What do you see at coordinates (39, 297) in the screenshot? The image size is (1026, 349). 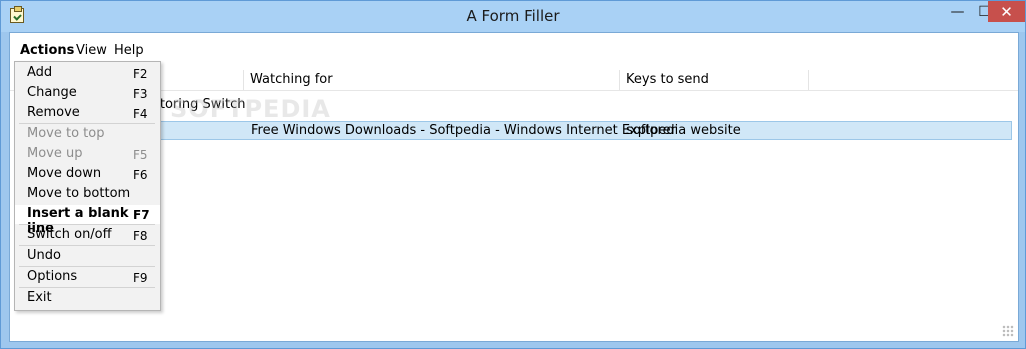 I see `menu-item-label: Exit` at bounding box center [39, 297].